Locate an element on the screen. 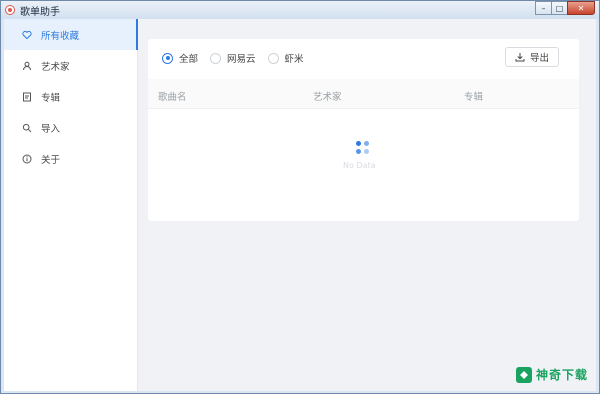  sidebar-item-label: 艺术家 is located at coordinates (55, 67).